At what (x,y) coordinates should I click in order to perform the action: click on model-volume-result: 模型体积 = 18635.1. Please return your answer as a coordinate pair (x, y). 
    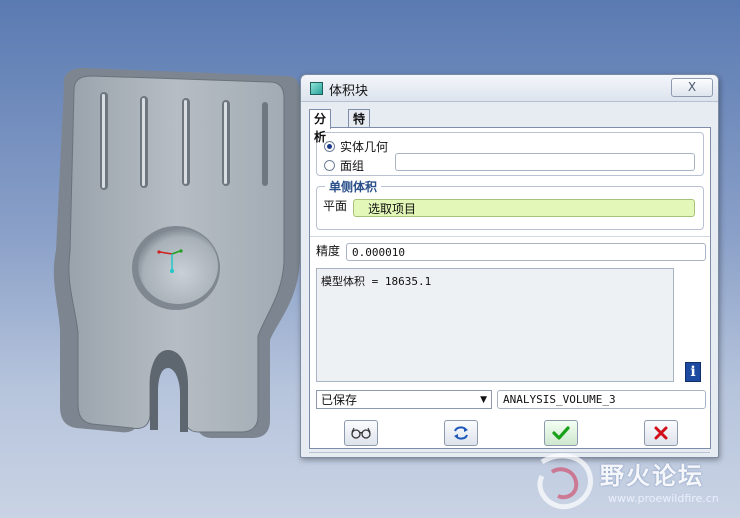
    Looking at the image, I should click on (376, 281).